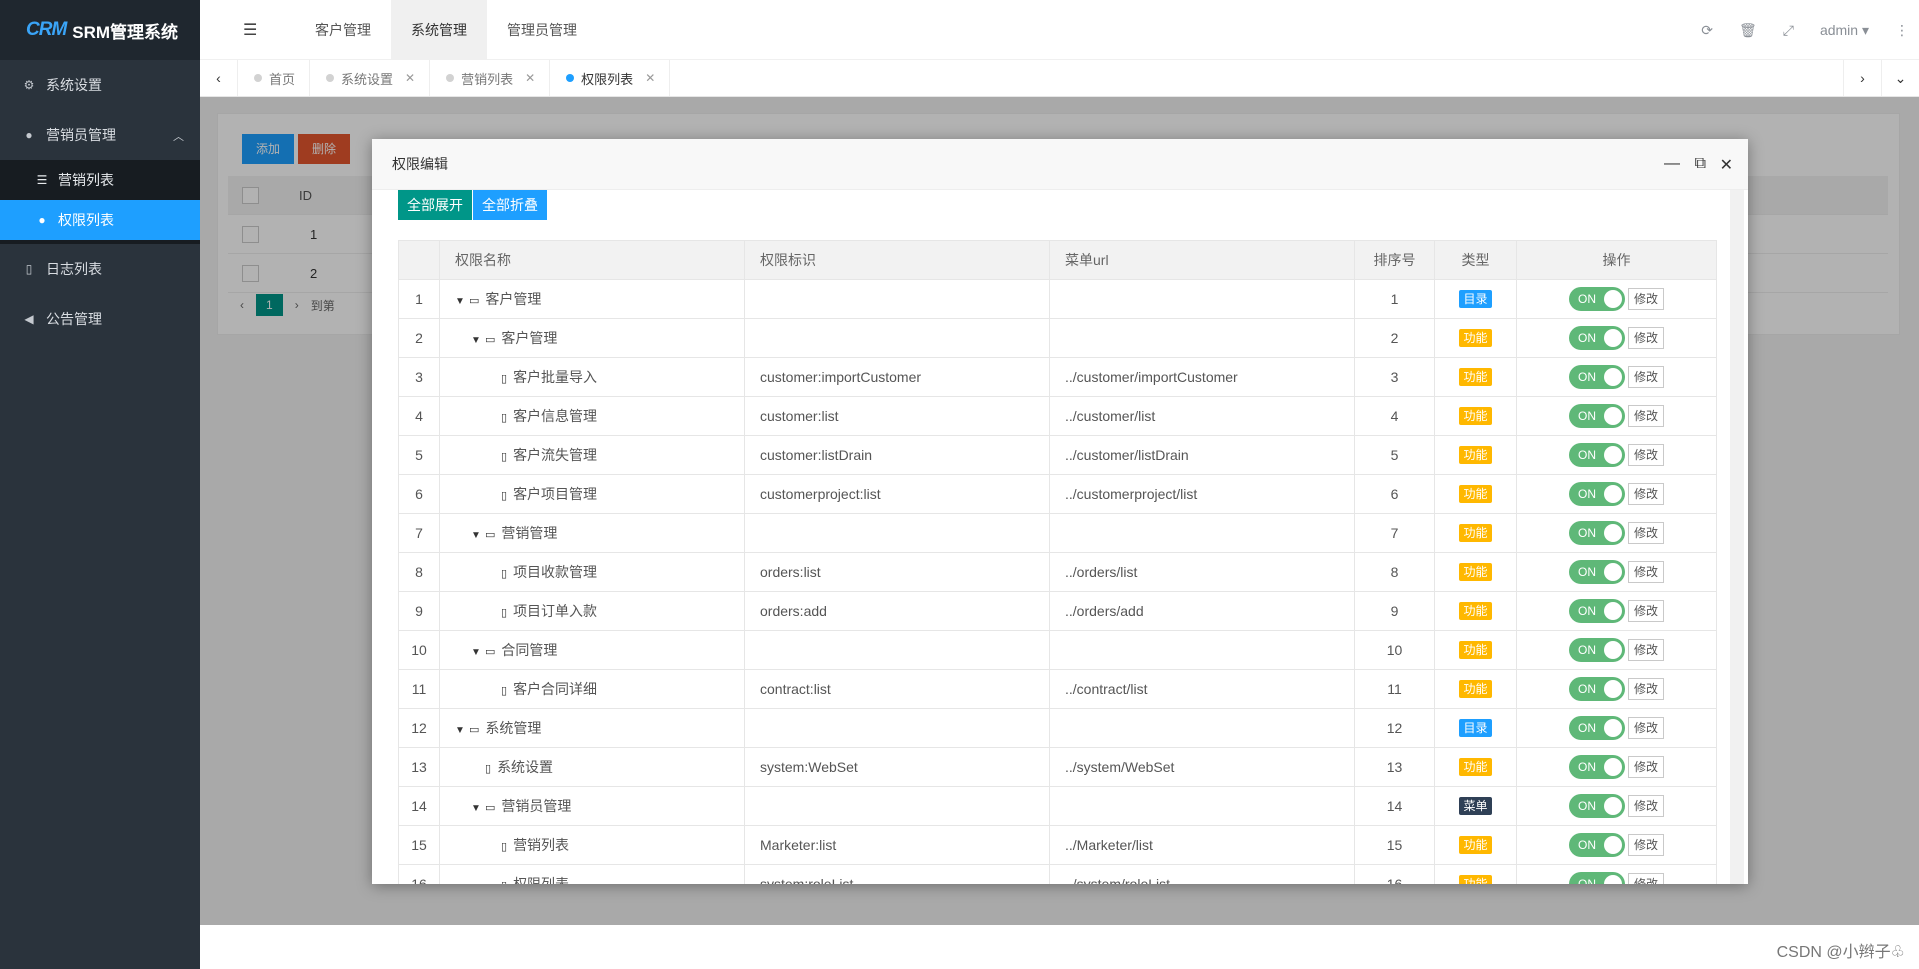  I want to click on permission-name-cell: ▯ 营销列表, so click(592, 845).